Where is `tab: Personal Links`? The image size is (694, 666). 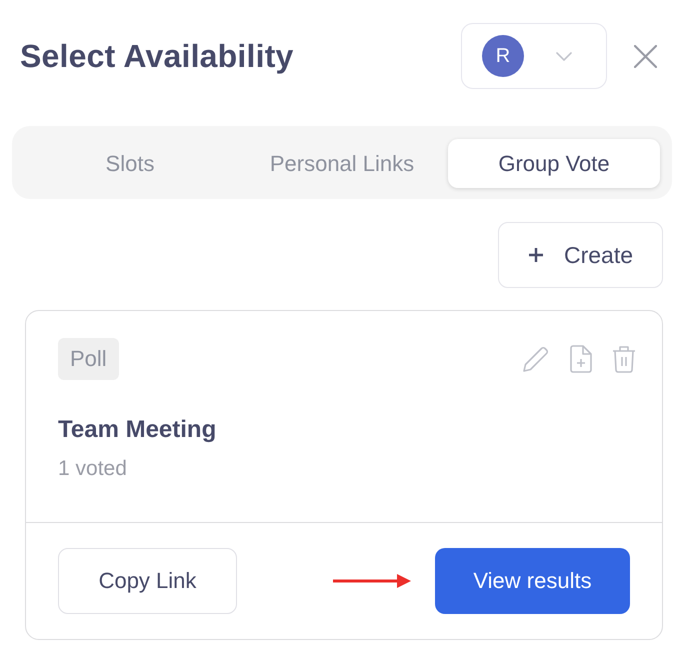 tab: Personal Links is located at coordinates (342, 163).